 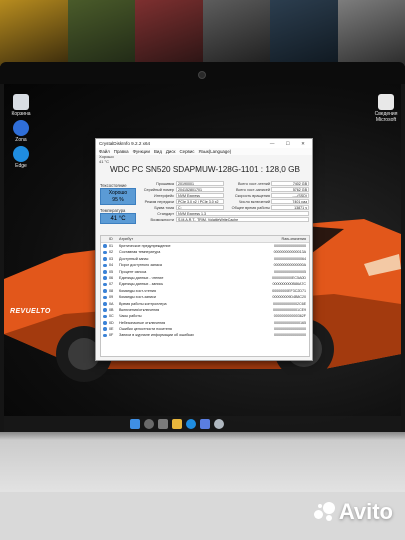 I want to click on header-attribute: Атрибут, so click(x=126, y=239).